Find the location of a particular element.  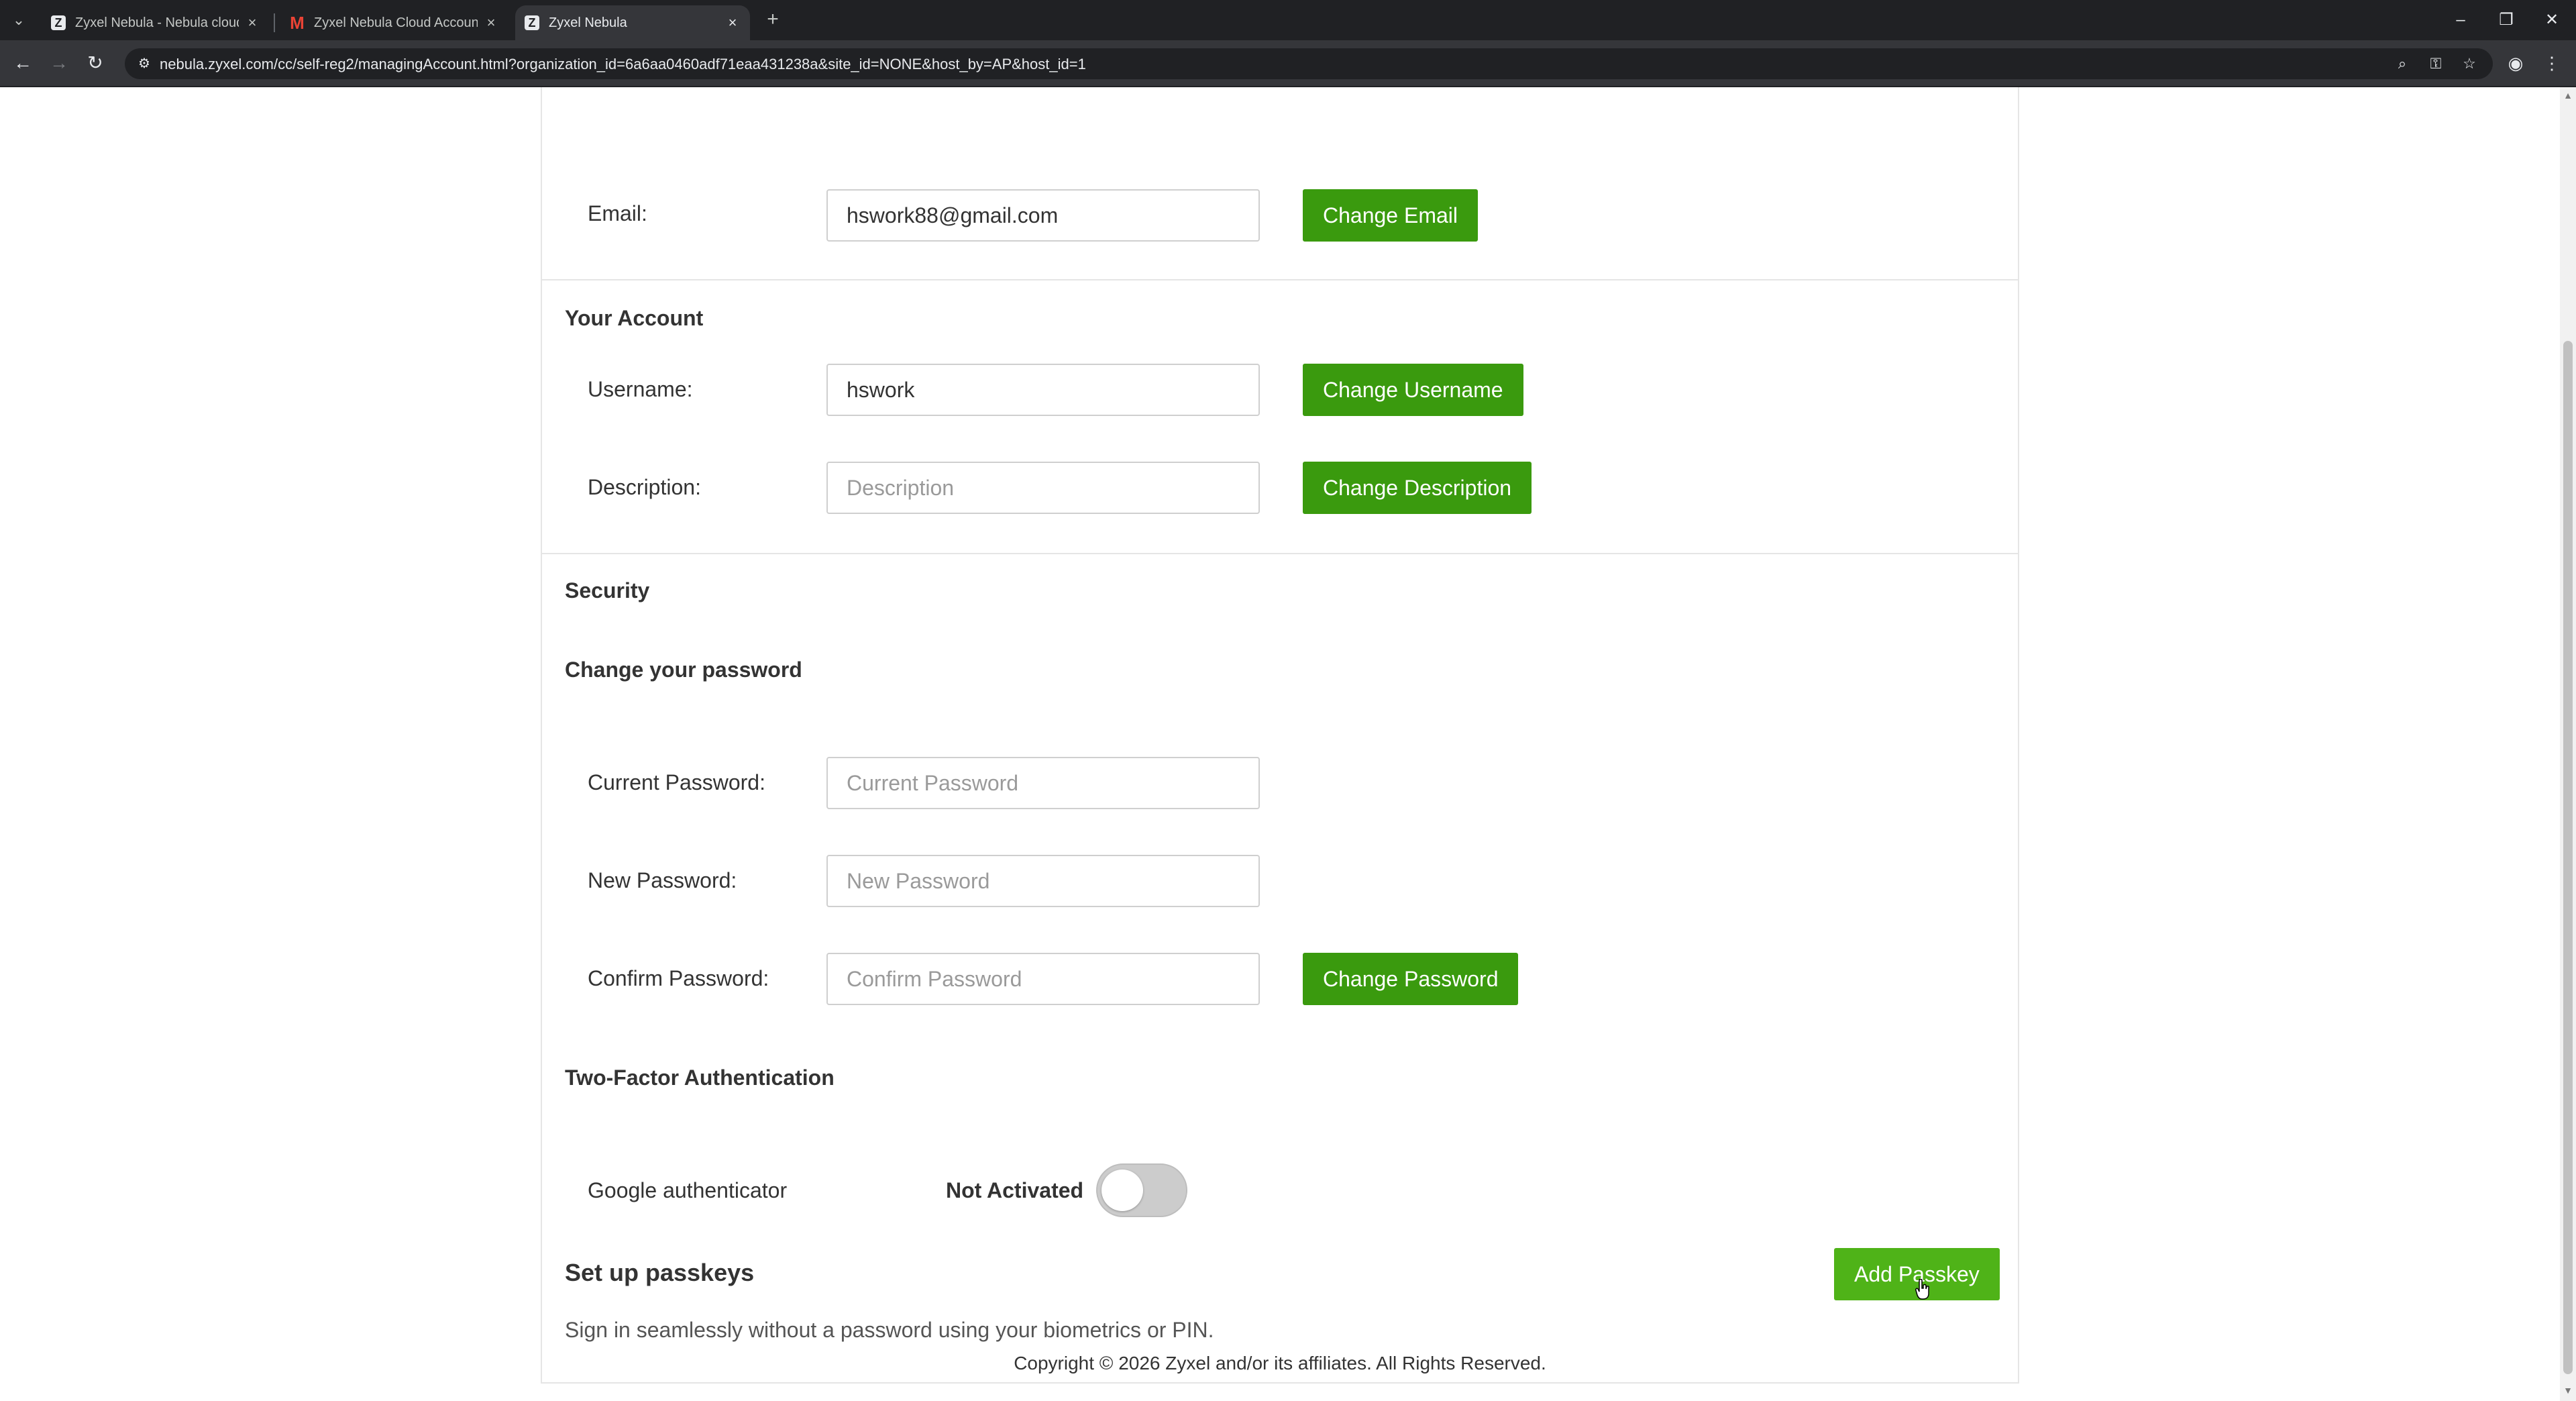

new-tab-icon: + is located at coordinates (773, 20).